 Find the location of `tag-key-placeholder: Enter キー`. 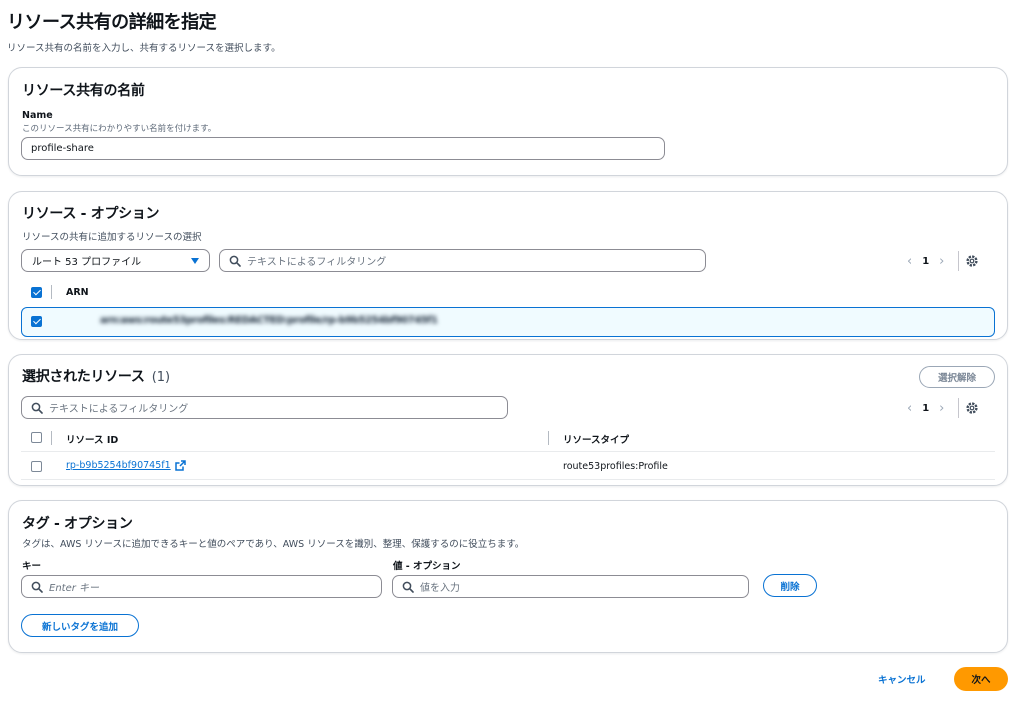

tag-key-placeholder: Enter キー is located at coordinates (74, 588).